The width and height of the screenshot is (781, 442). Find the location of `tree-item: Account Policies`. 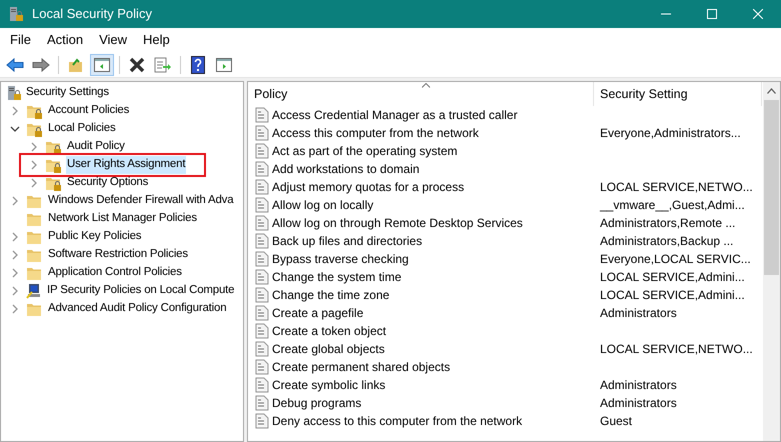

tree-item: Account Policies is located at coordinates (88, 111).